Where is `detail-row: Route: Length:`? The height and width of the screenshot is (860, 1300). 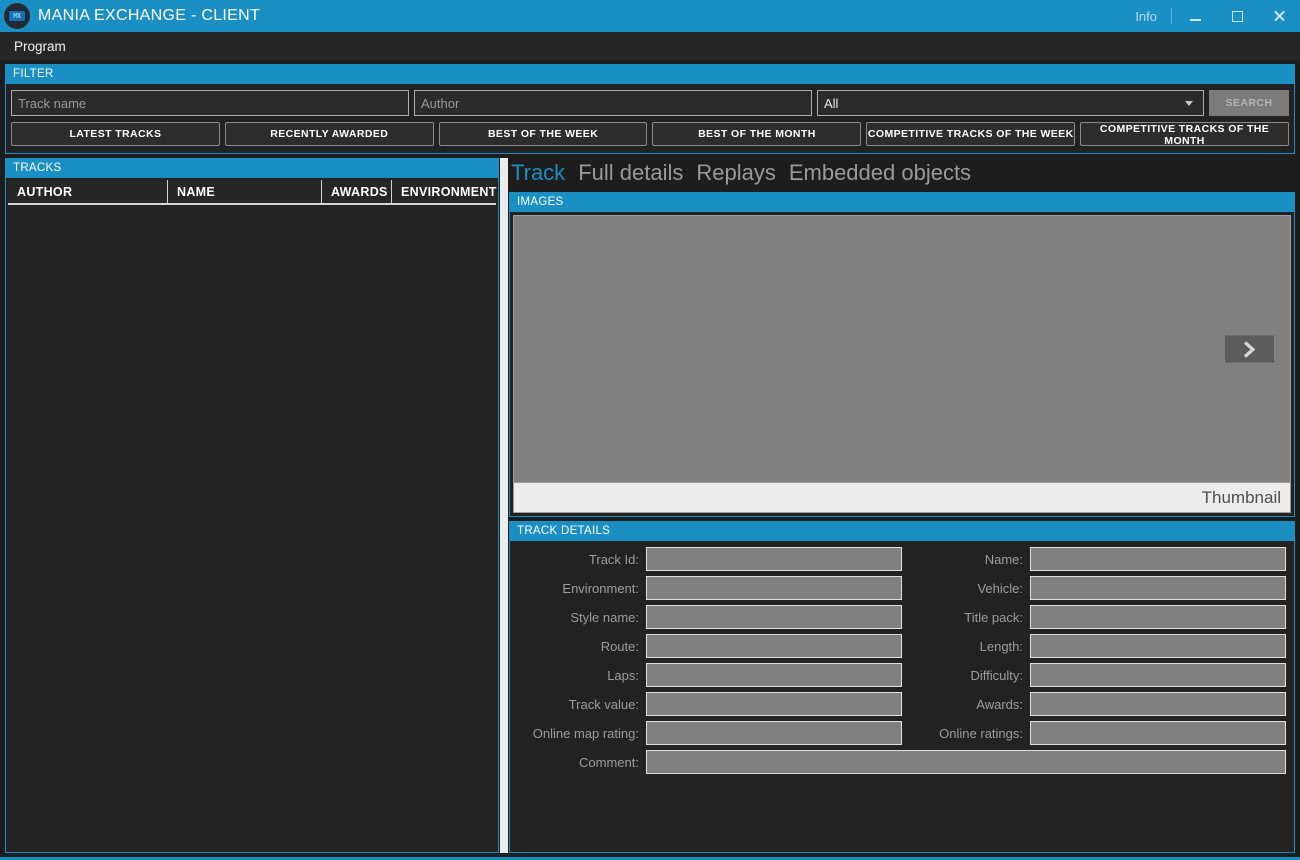
detail-row: Route: Length: is located at coordinates (902, 646).